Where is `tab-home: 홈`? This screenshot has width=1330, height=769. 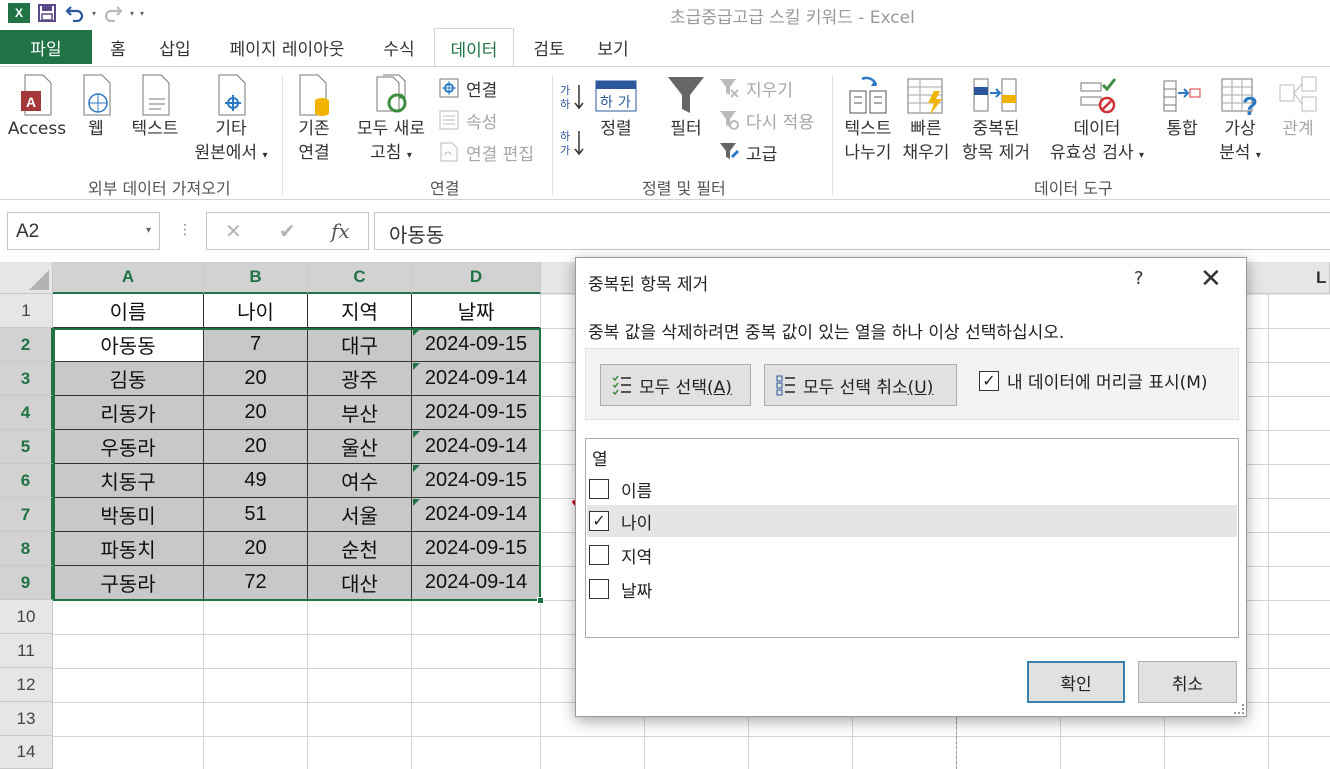 tab-home: 홈 is located at coordinates (118, 47).